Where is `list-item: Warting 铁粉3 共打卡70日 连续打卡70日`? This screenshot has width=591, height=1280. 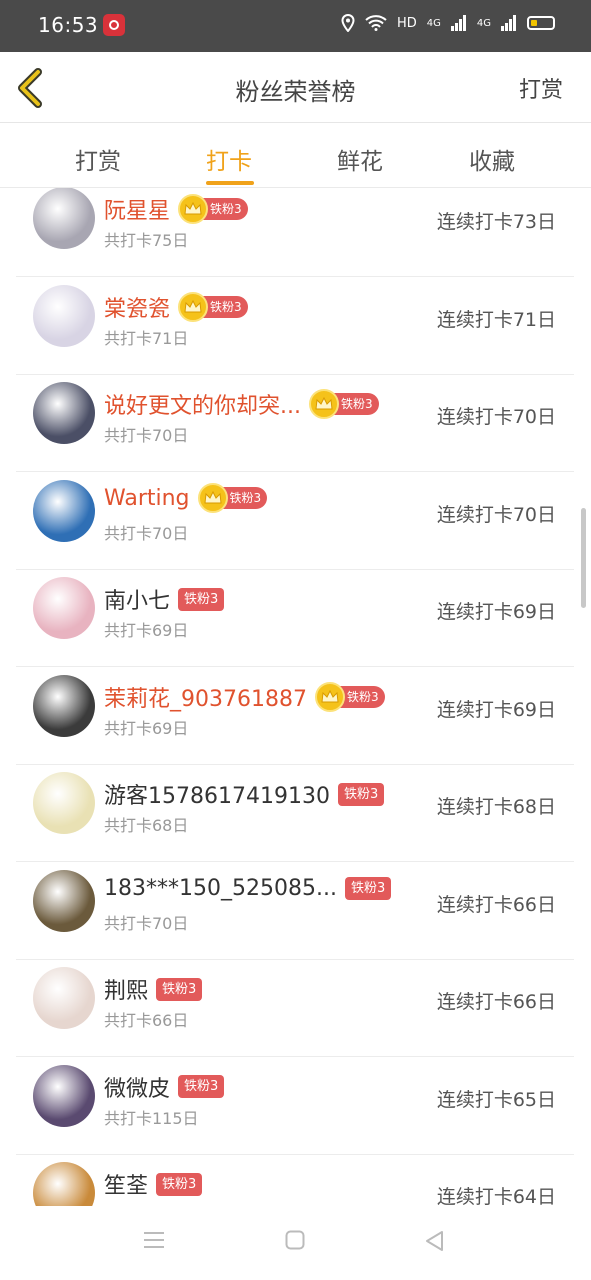
list-item: Warting 铁粉3 共打卡70日 连续打卡70日 is located at coordinates (295, 521).